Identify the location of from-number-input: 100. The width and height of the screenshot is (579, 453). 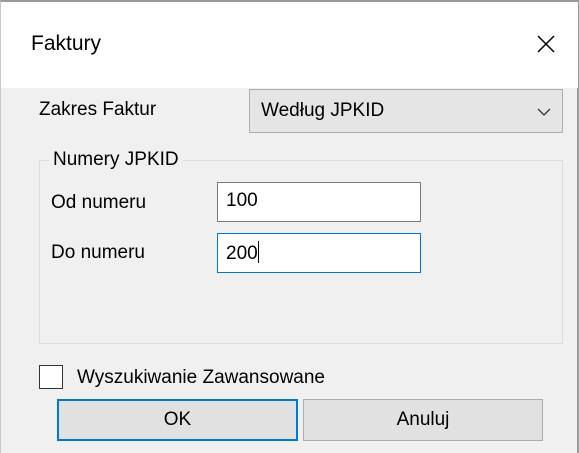
(319, 202).